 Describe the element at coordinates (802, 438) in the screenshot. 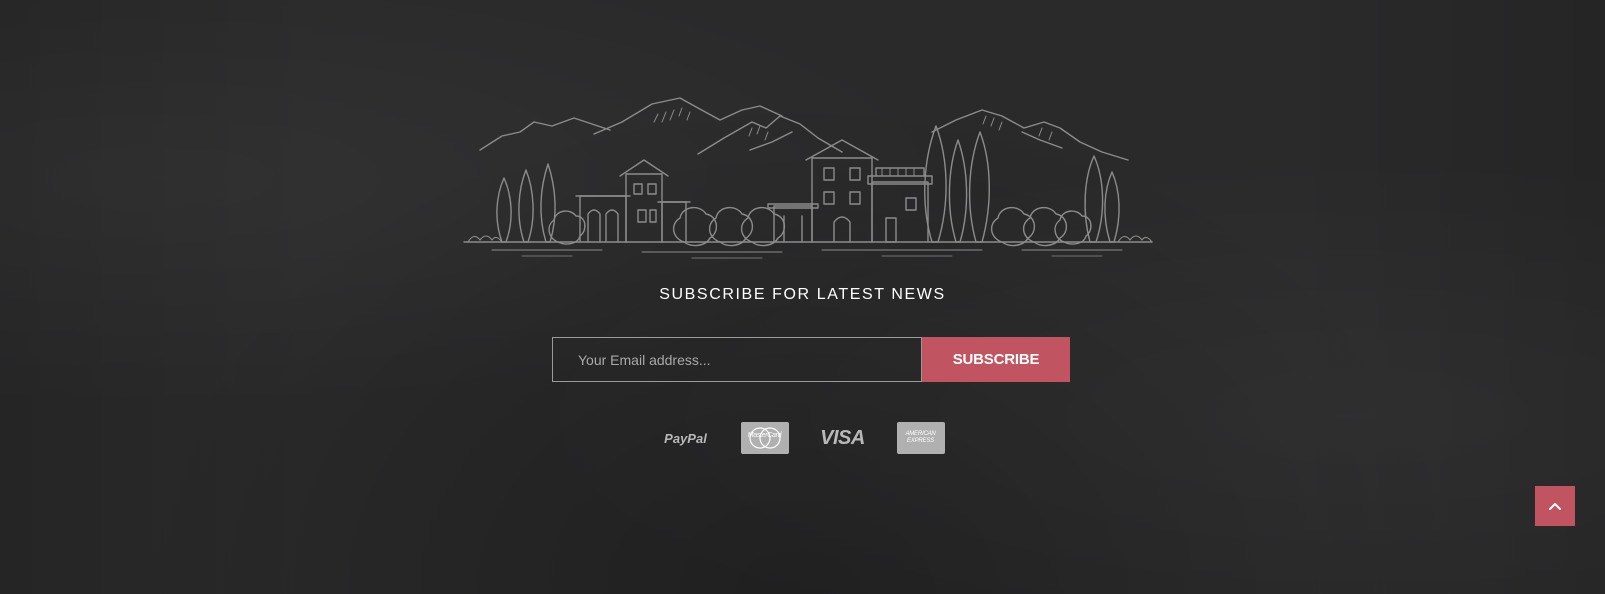

I see `payment-methods: PayPal MasterCard VISA AMERICAN EXPRESS` at that location.